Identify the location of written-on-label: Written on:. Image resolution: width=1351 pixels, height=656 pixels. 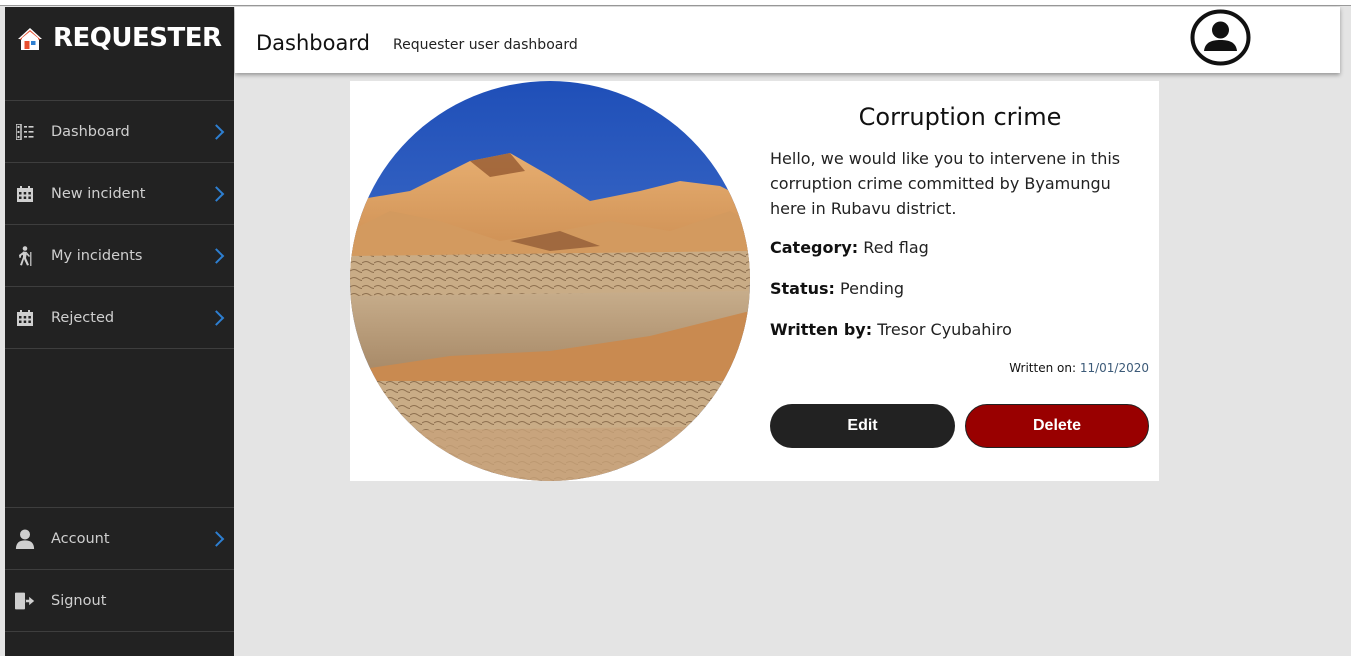
(1042, 368).